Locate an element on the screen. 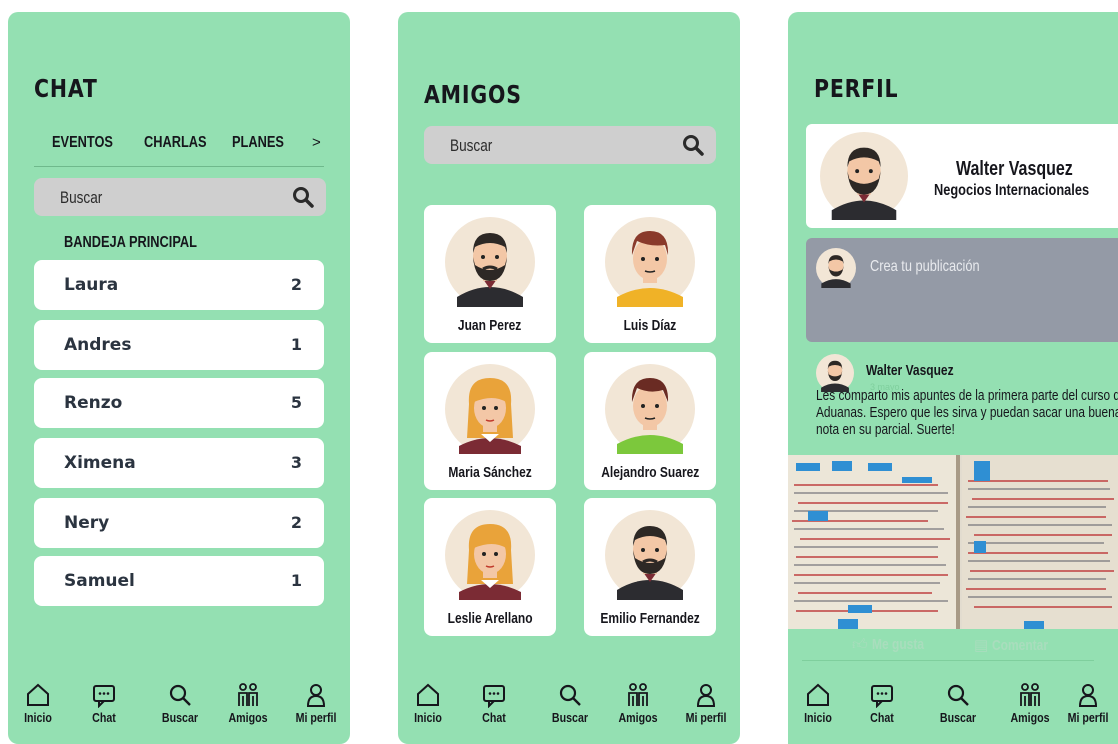 The height and width of the screenshot is (744, 1118). thumbs-up-icon: 👍︎ is located at coordinates (860, 644).